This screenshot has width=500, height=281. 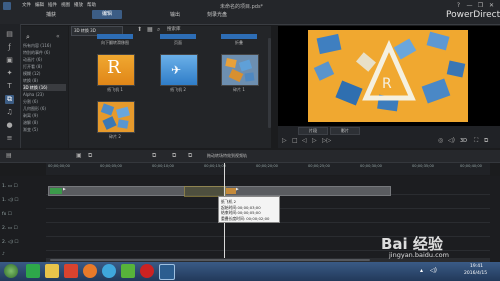 I want to click on minimize-icon: —, so click(x=469, y=5).